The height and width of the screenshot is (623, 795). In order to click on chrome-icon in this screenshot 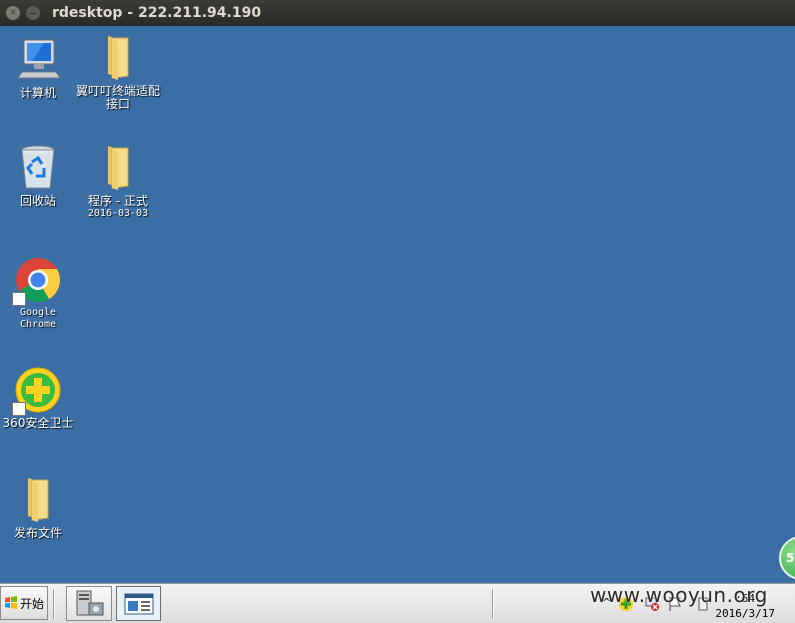, I will do `click(37, 281)`.